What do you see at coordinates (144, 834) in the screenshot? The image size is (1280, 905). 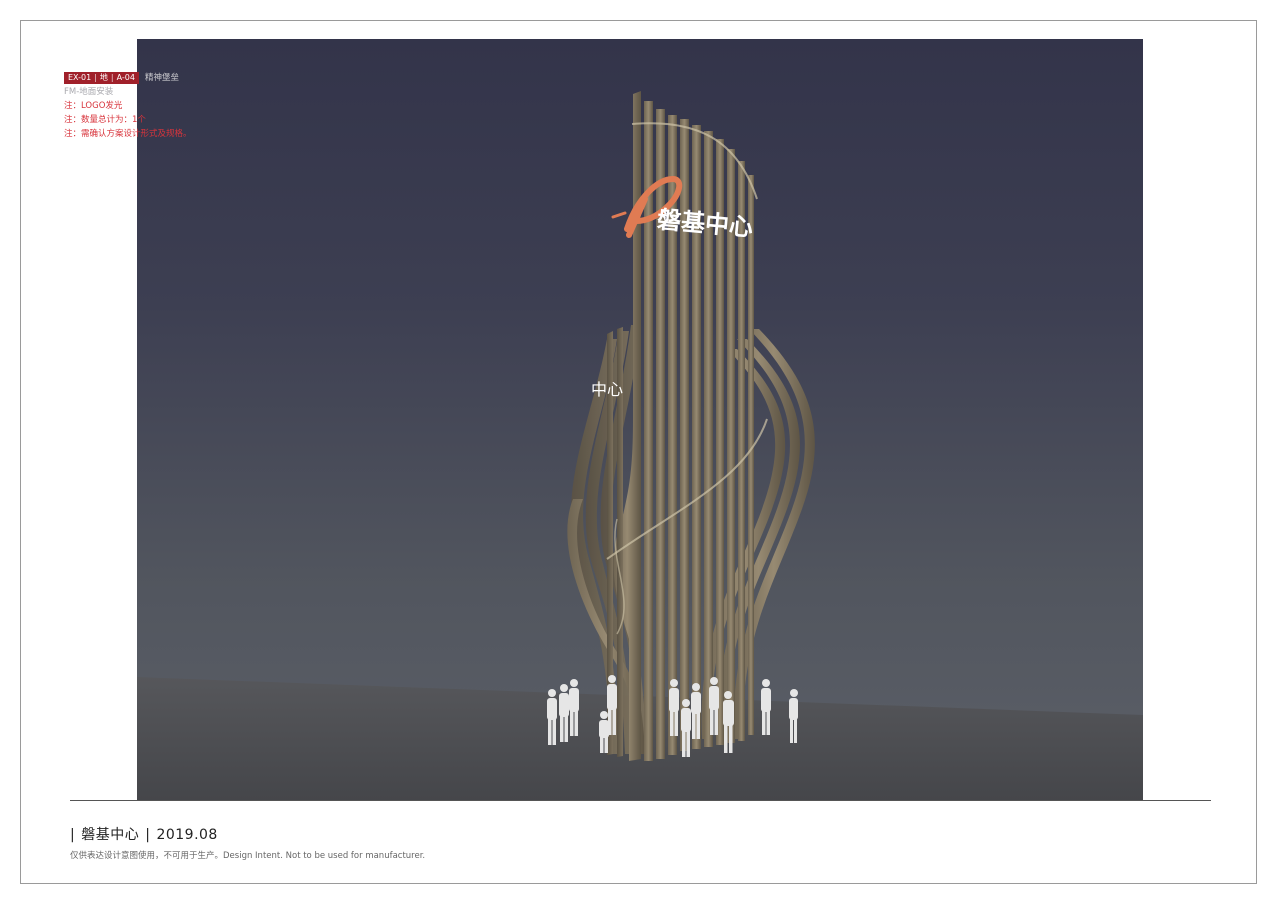 I see `footer-title: | 磐基中心 | 2019.08` at bounding box center [144, 834].